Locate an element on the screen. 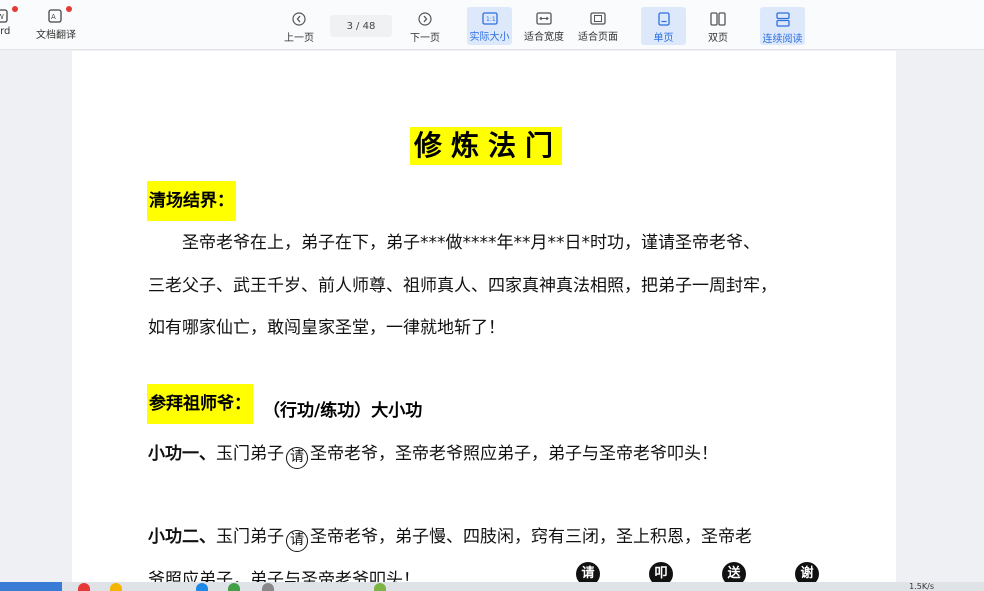 The height and width of the screenshot is (591, 984). continuous-read-icon is located at coordinates (782, 19).